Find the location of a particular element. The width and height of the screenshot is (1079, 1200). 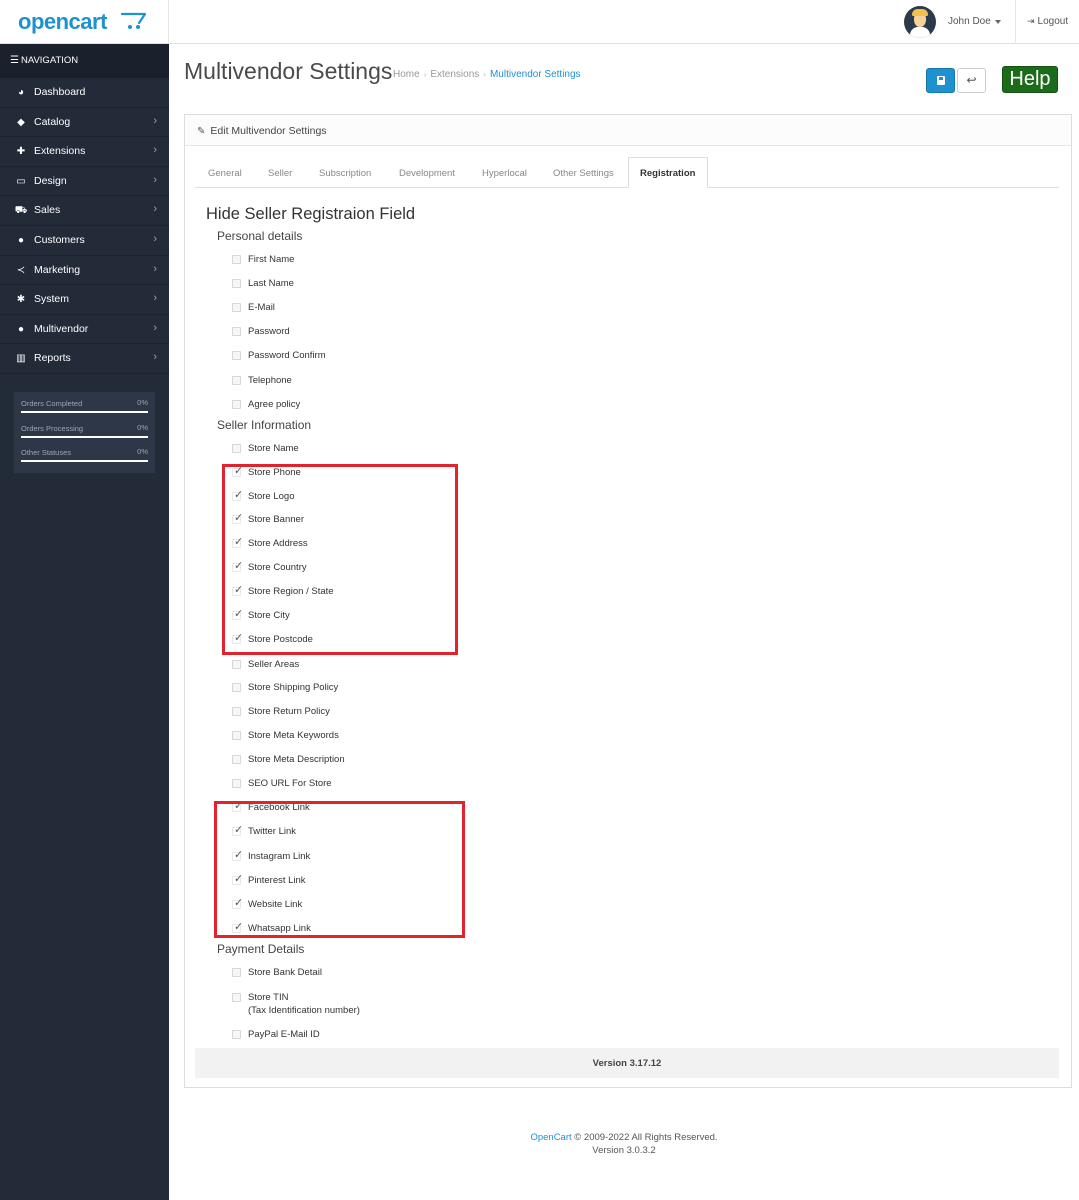

save-icon is located at coordinates (941, 80).